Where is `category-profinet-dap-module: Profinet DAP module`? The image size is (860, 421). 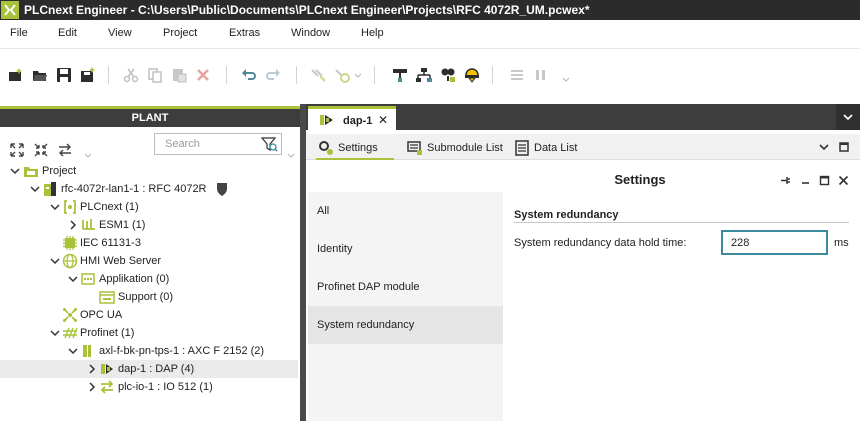
category-profinet-dap-module: Profinet DAP module is located at coordinates (405, 287).